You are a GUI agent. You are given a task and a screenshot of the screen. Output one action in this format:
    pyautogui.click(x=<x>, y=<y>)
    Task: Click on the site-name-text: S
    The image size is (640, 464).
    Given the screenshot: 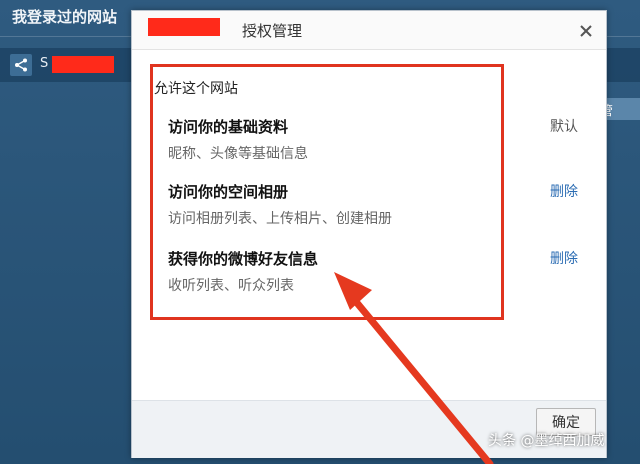 What is the action you would take?
    pyautogui.click(x=44, y=63)
    